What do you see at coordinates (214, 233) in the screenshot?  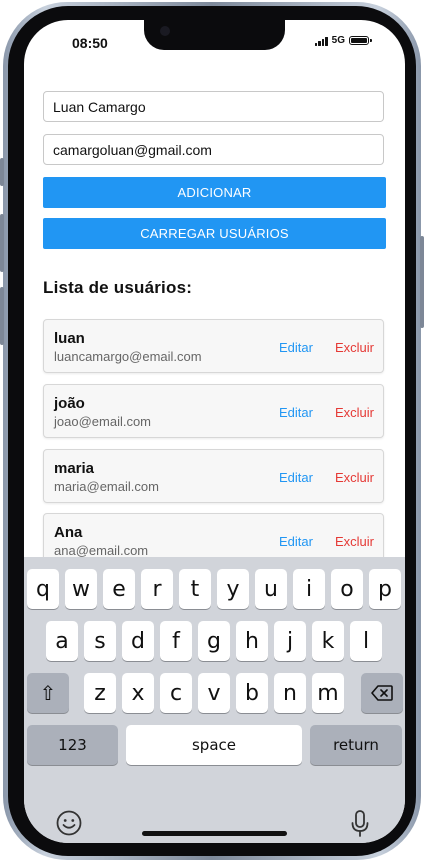 I see `load-users-button: CARREGAR USUÁRIOS` at bounding box center [214, 233].